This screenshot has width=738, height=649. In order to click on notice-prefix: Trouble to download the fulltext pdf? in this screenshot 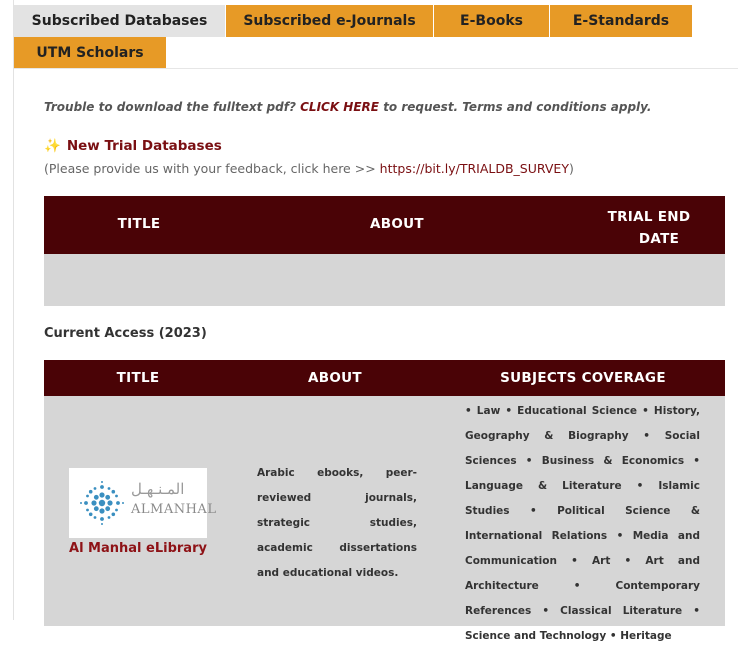, I will do `click(170, 107)`.